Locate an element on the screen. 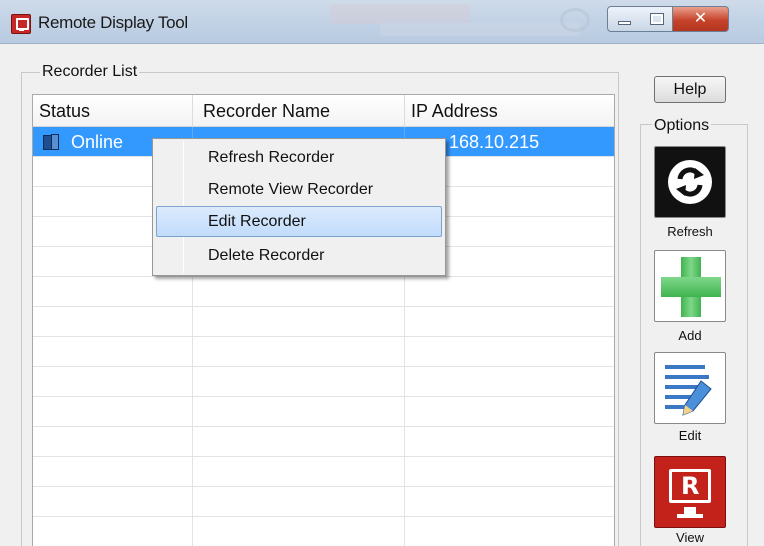  column-header-ip-address: IP Address is located at coordinates (509, 111).